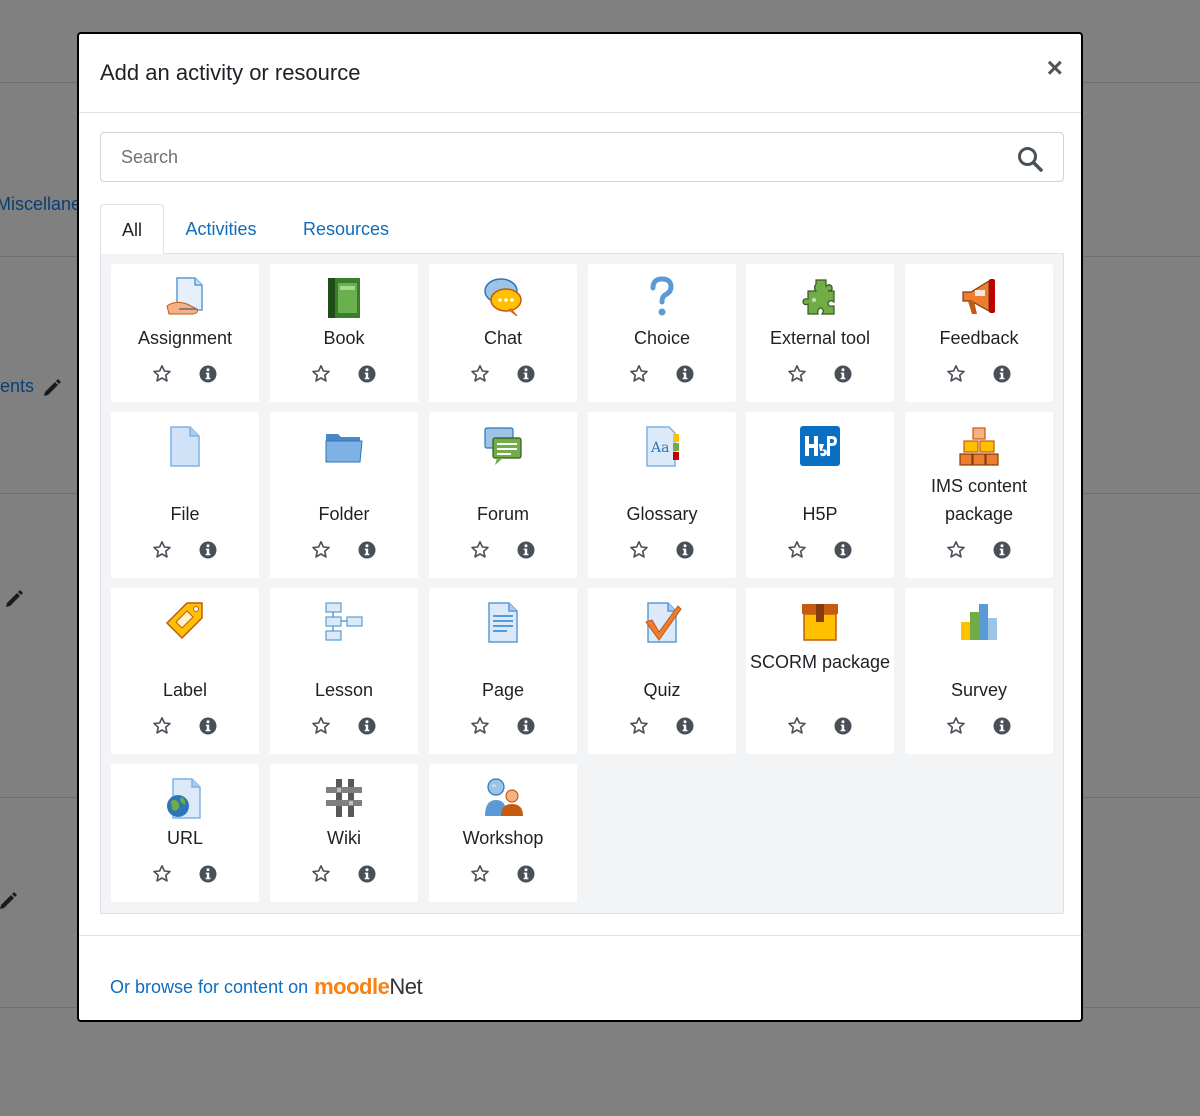  What do you see at coordinates (979, 622) in the screenshot?
I see `survey-icon` at bounding box center [979, 622].